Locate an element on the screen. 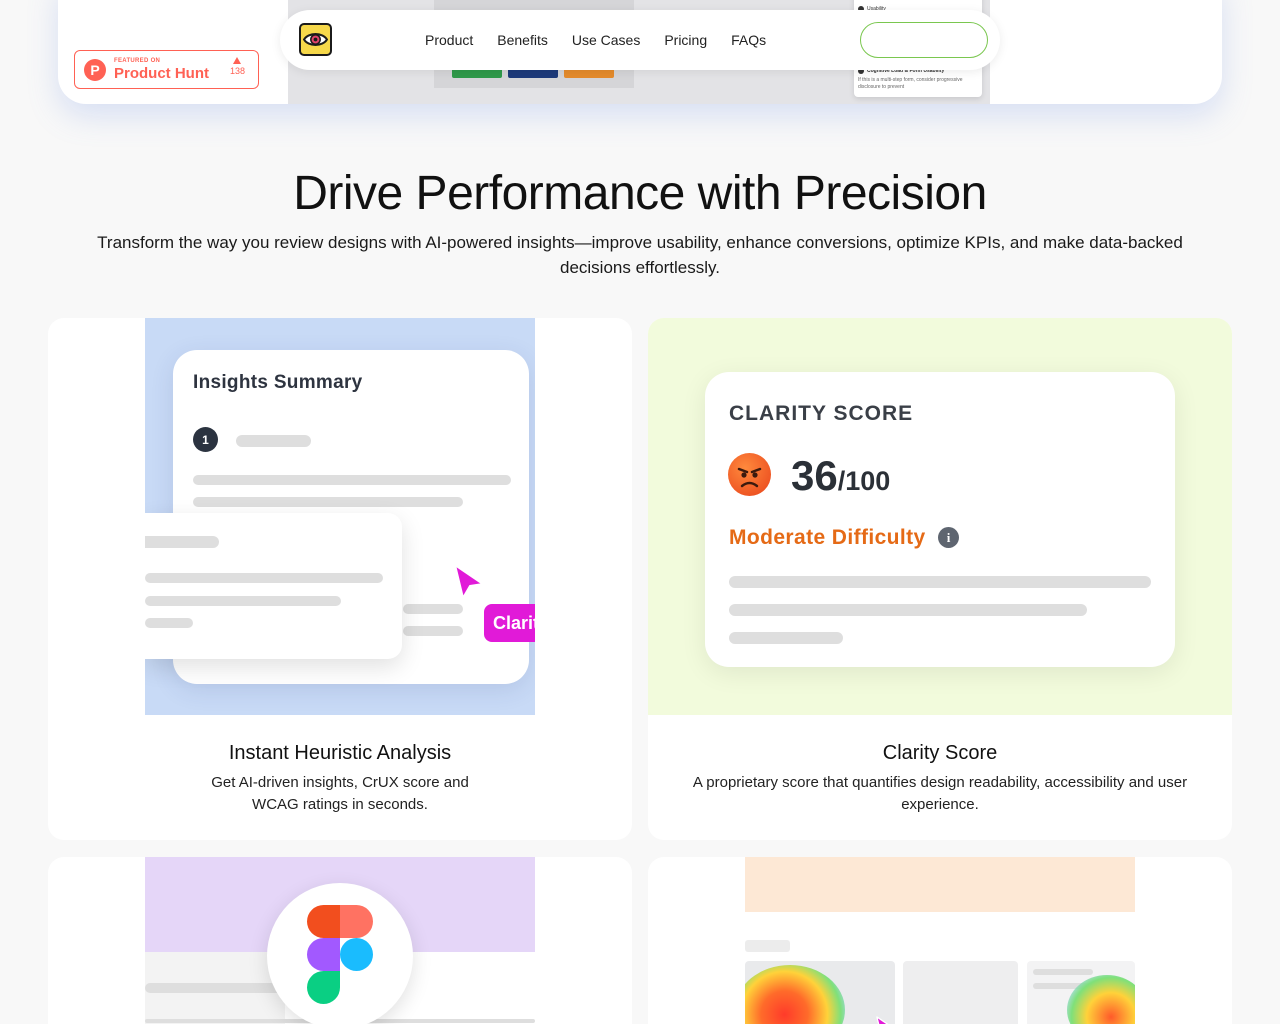 This screenshot has width=1280, height=1024. feature-card-figma is located at coordinates (340, 940).